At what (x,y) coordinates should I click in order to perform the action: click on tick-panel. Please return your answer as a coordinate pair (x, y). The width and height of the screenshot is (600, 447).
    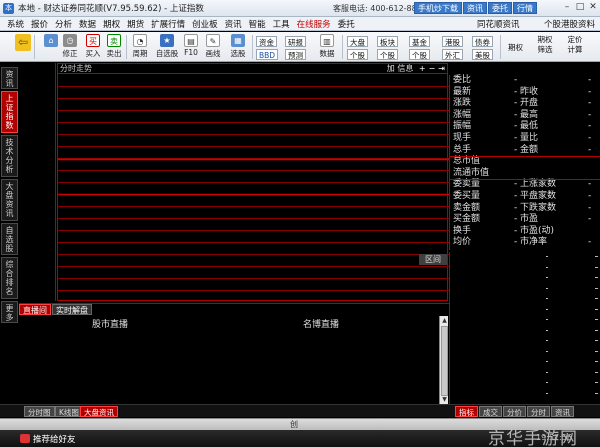
    Looking at the image, I should click on (524, 328).